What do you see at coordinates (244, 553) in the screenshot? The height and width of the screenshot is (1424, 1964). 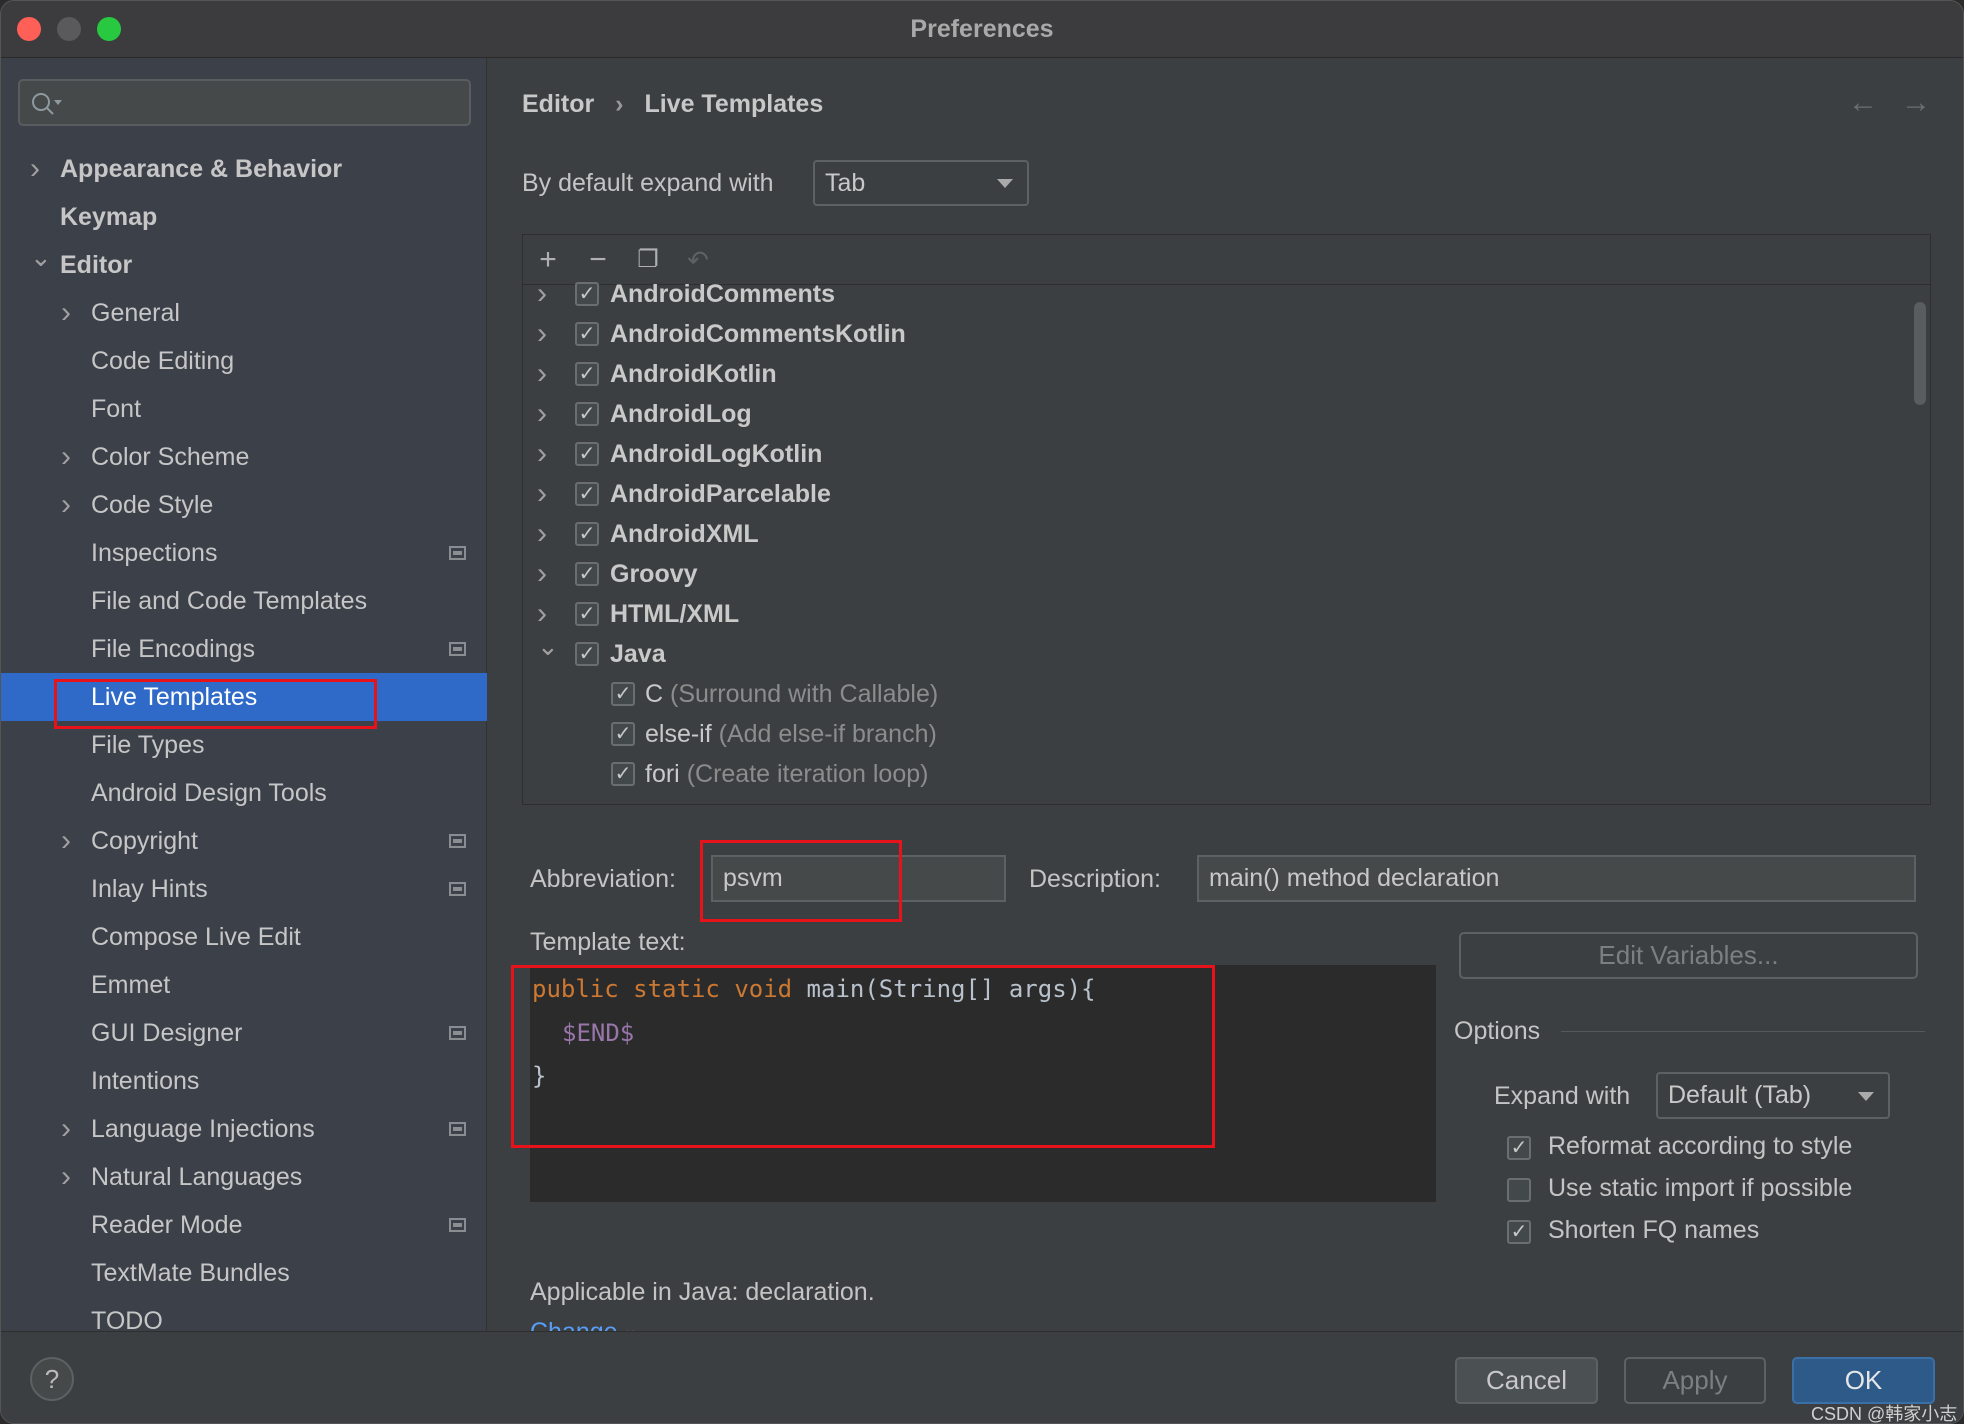 I see `sidebar-item-inspections: Inspections` at bounding box center [244, 553].